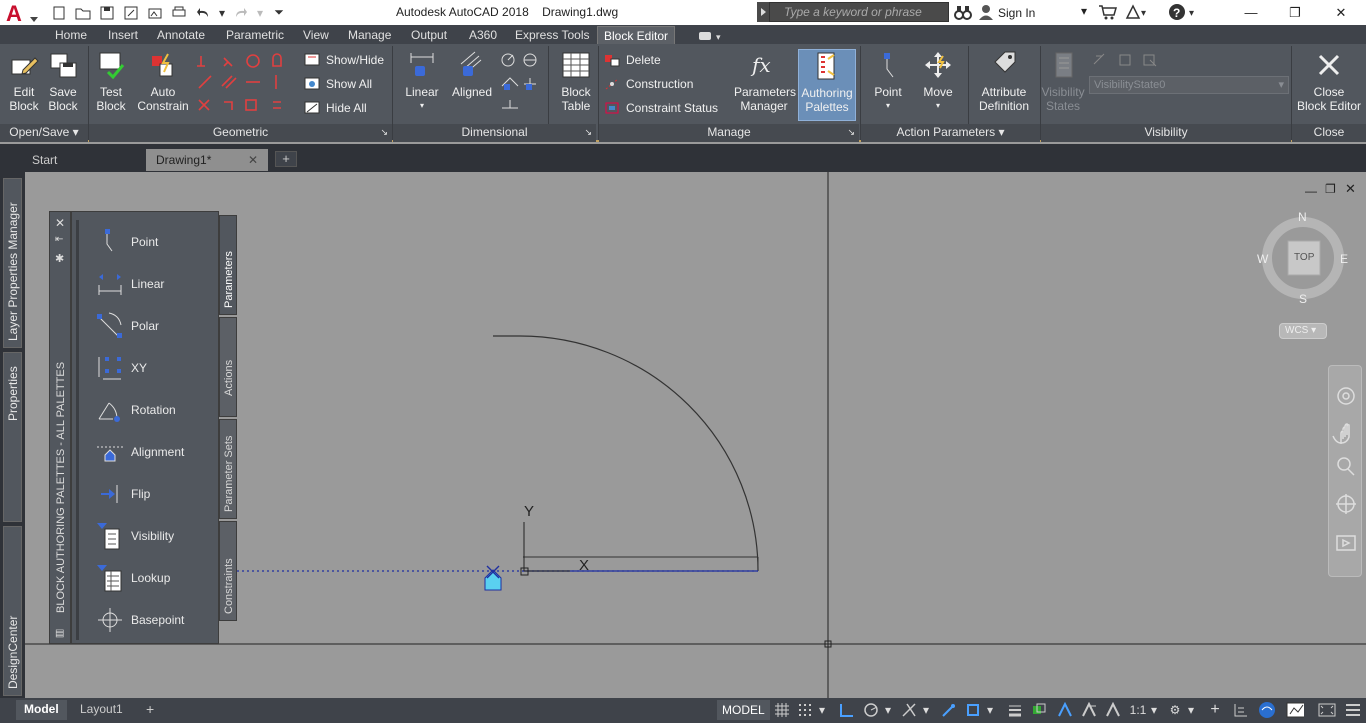 The image size is (1366, 723). What do you see at coordinates (126, 242) in the screenshot?
I see `palette-item-point: Point` at bounding box center [126, 242].